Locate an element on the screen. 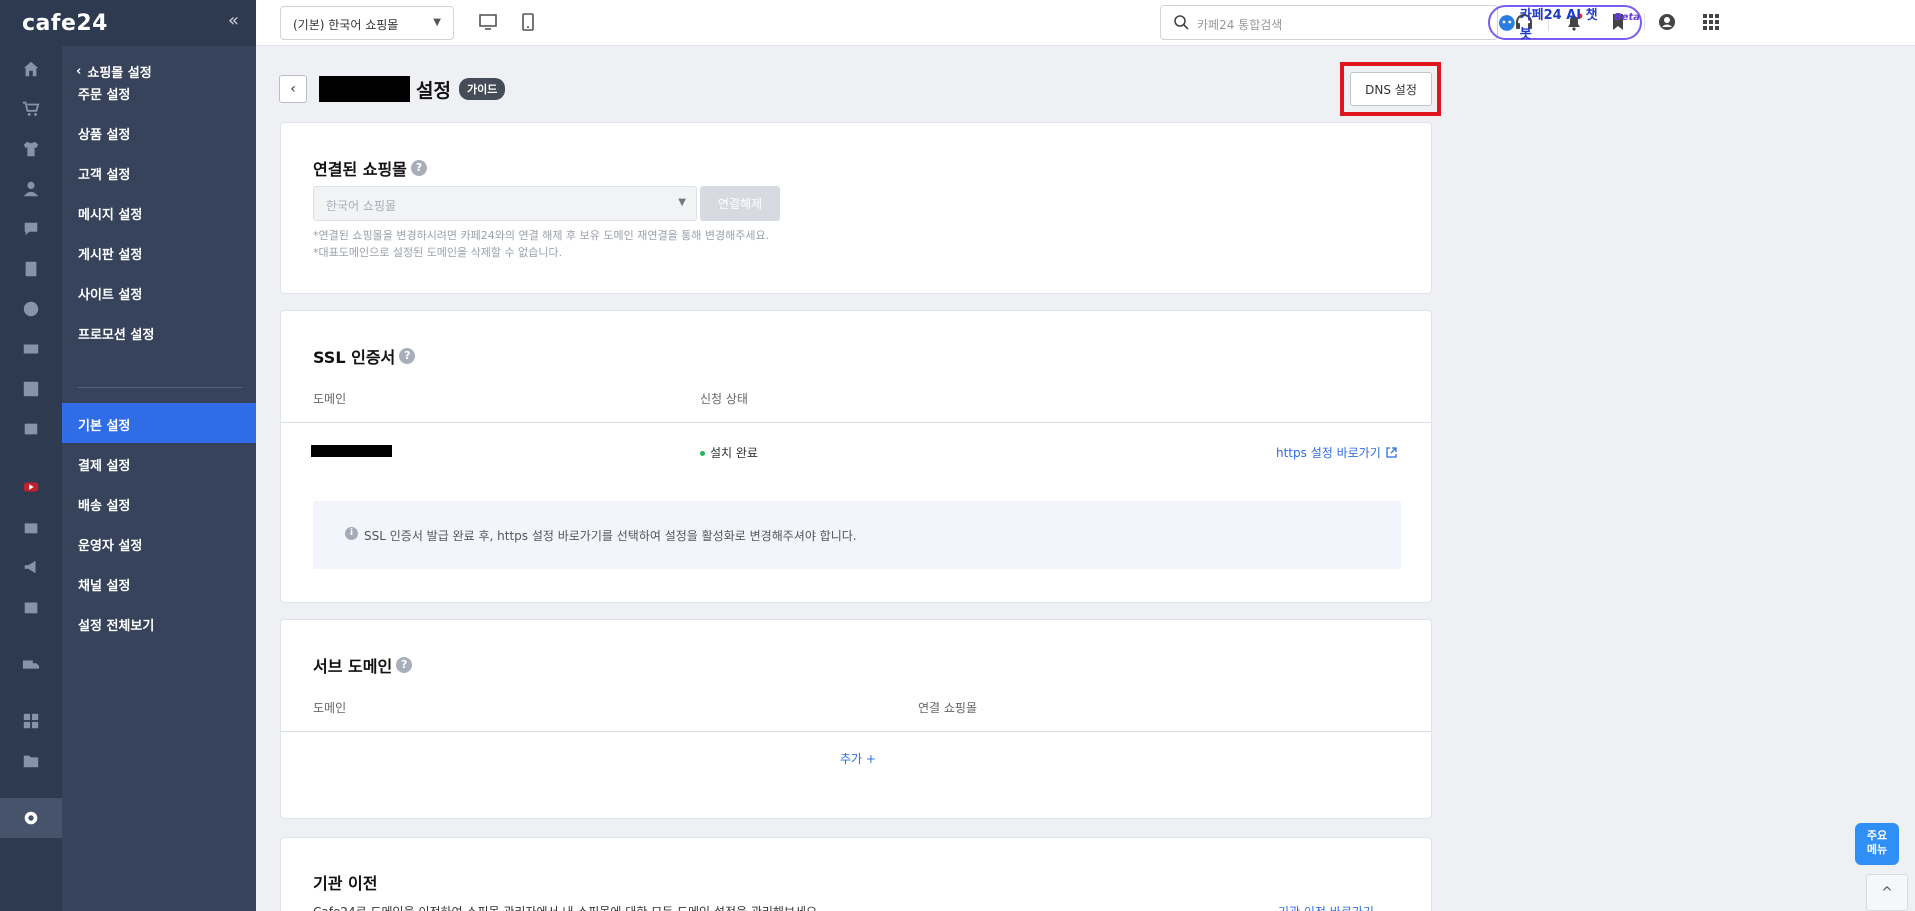 This screenshot has height=911, width=1915. palette-icon is located at coordinates (31, 309).